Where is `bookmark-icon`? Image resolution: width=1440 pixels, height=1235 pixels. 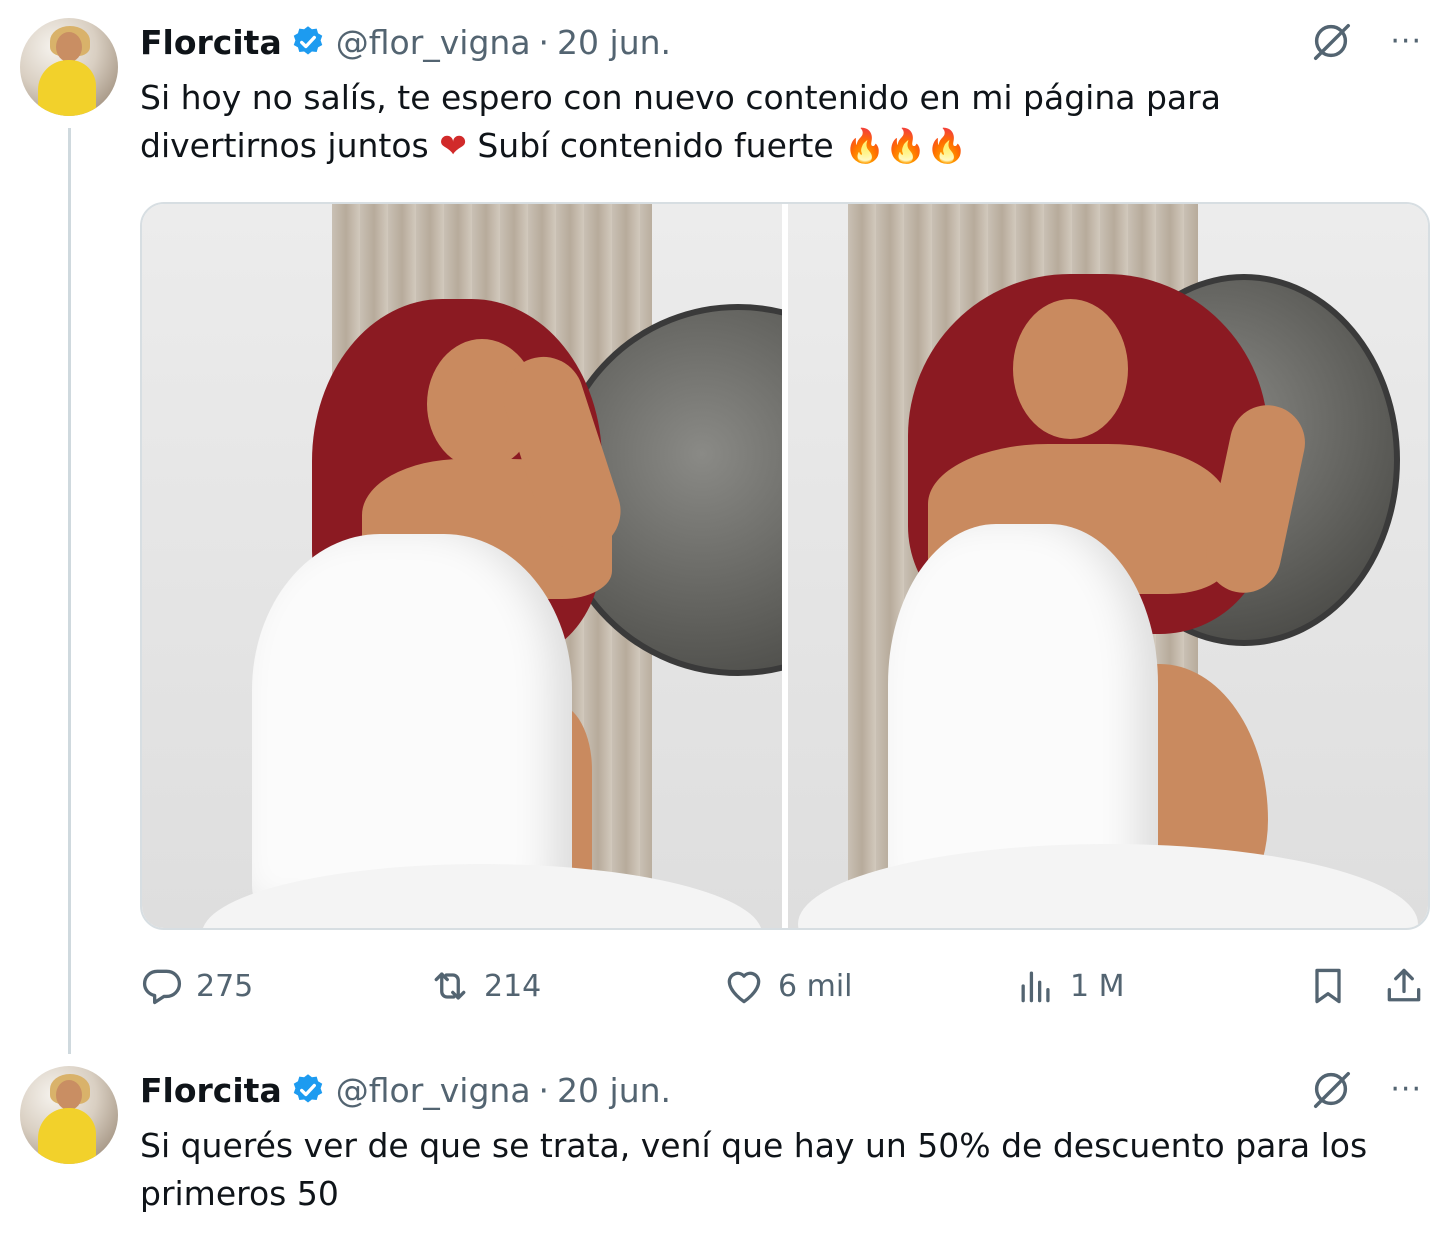 bookmark-icon is located at coordinates (1328, 986).